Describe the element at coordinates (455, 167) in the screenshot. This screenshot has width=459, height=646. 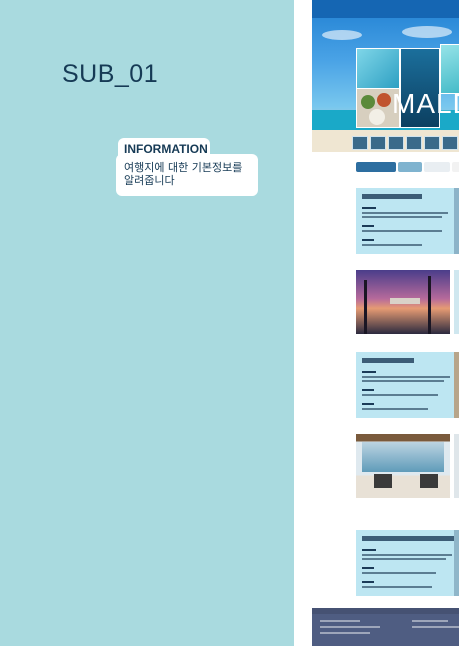
I see `tab-more` at that location.